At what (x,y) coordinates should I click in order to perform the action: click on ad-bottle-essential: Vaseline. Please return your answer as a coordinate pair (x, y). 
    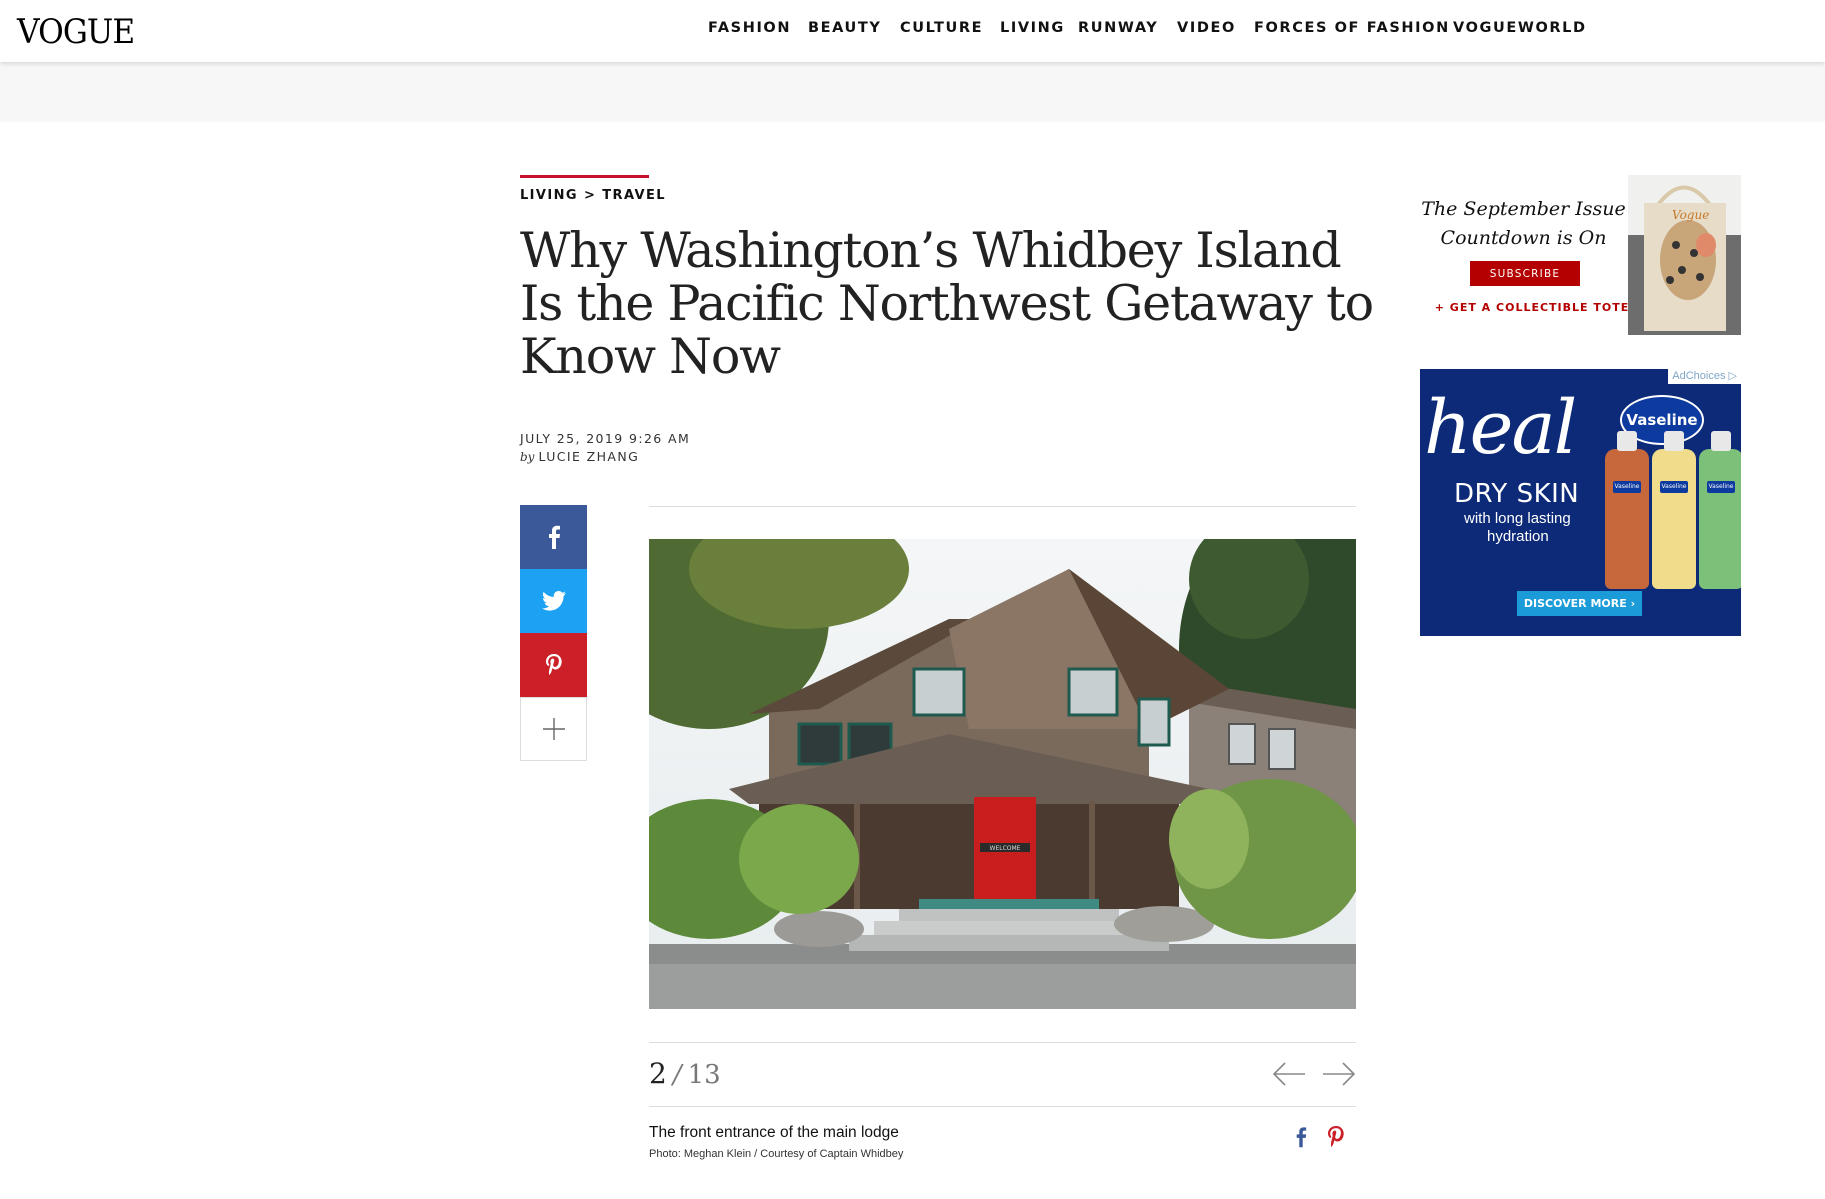
    Looking at the image, I should click on (1674, 510).